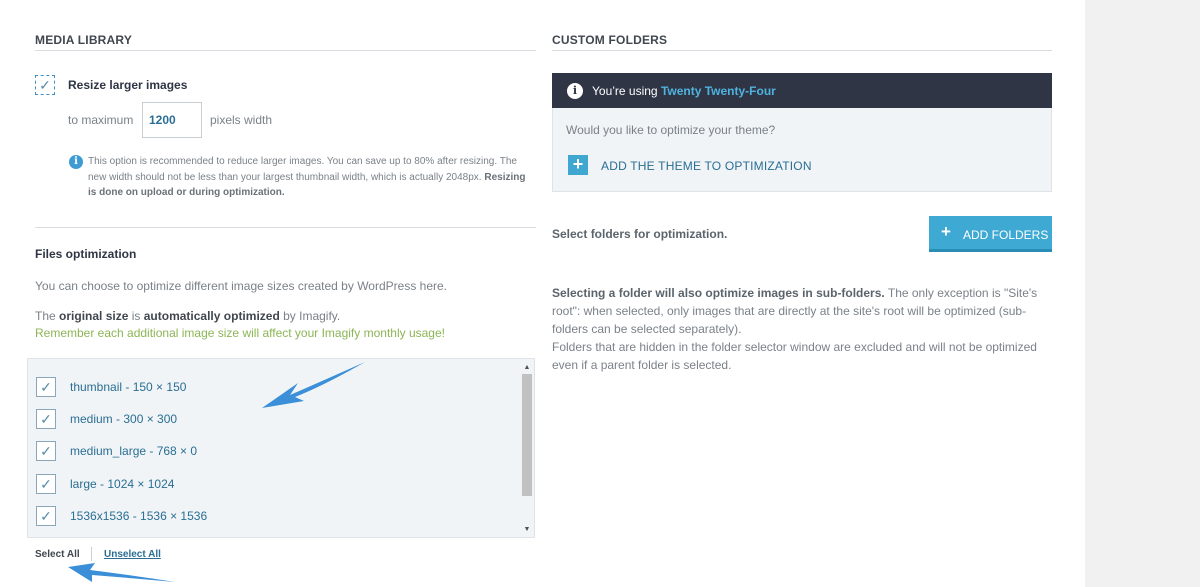  Describe the element at coordinates (216, 472) in the screenshot. I see `annotation-arrows` at that location.